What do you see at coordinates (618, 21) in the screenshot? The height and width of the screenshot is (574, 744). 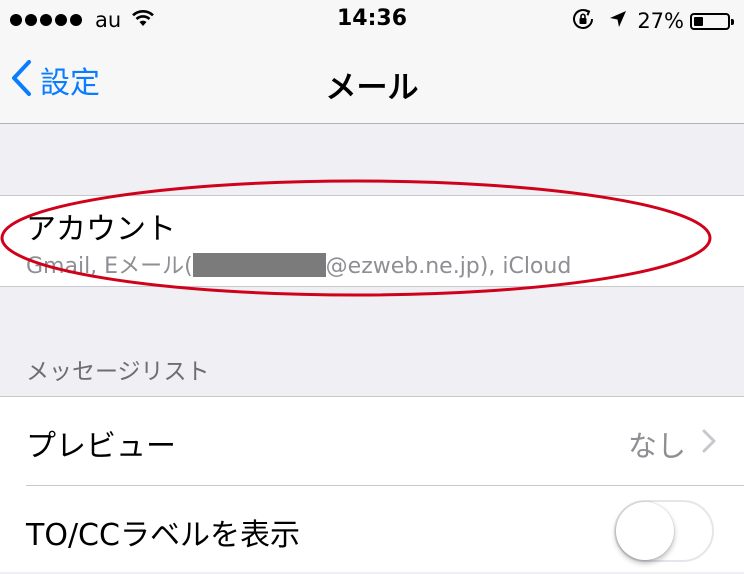 I see `location-arrow-icon` at bounding box center [618, 21].